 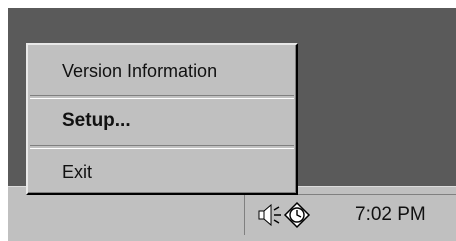 What do you see at coordinates (162, 71) in the screenshot?
I see `menu-item-version-information: Version Information` at bounding box center [162, 71].